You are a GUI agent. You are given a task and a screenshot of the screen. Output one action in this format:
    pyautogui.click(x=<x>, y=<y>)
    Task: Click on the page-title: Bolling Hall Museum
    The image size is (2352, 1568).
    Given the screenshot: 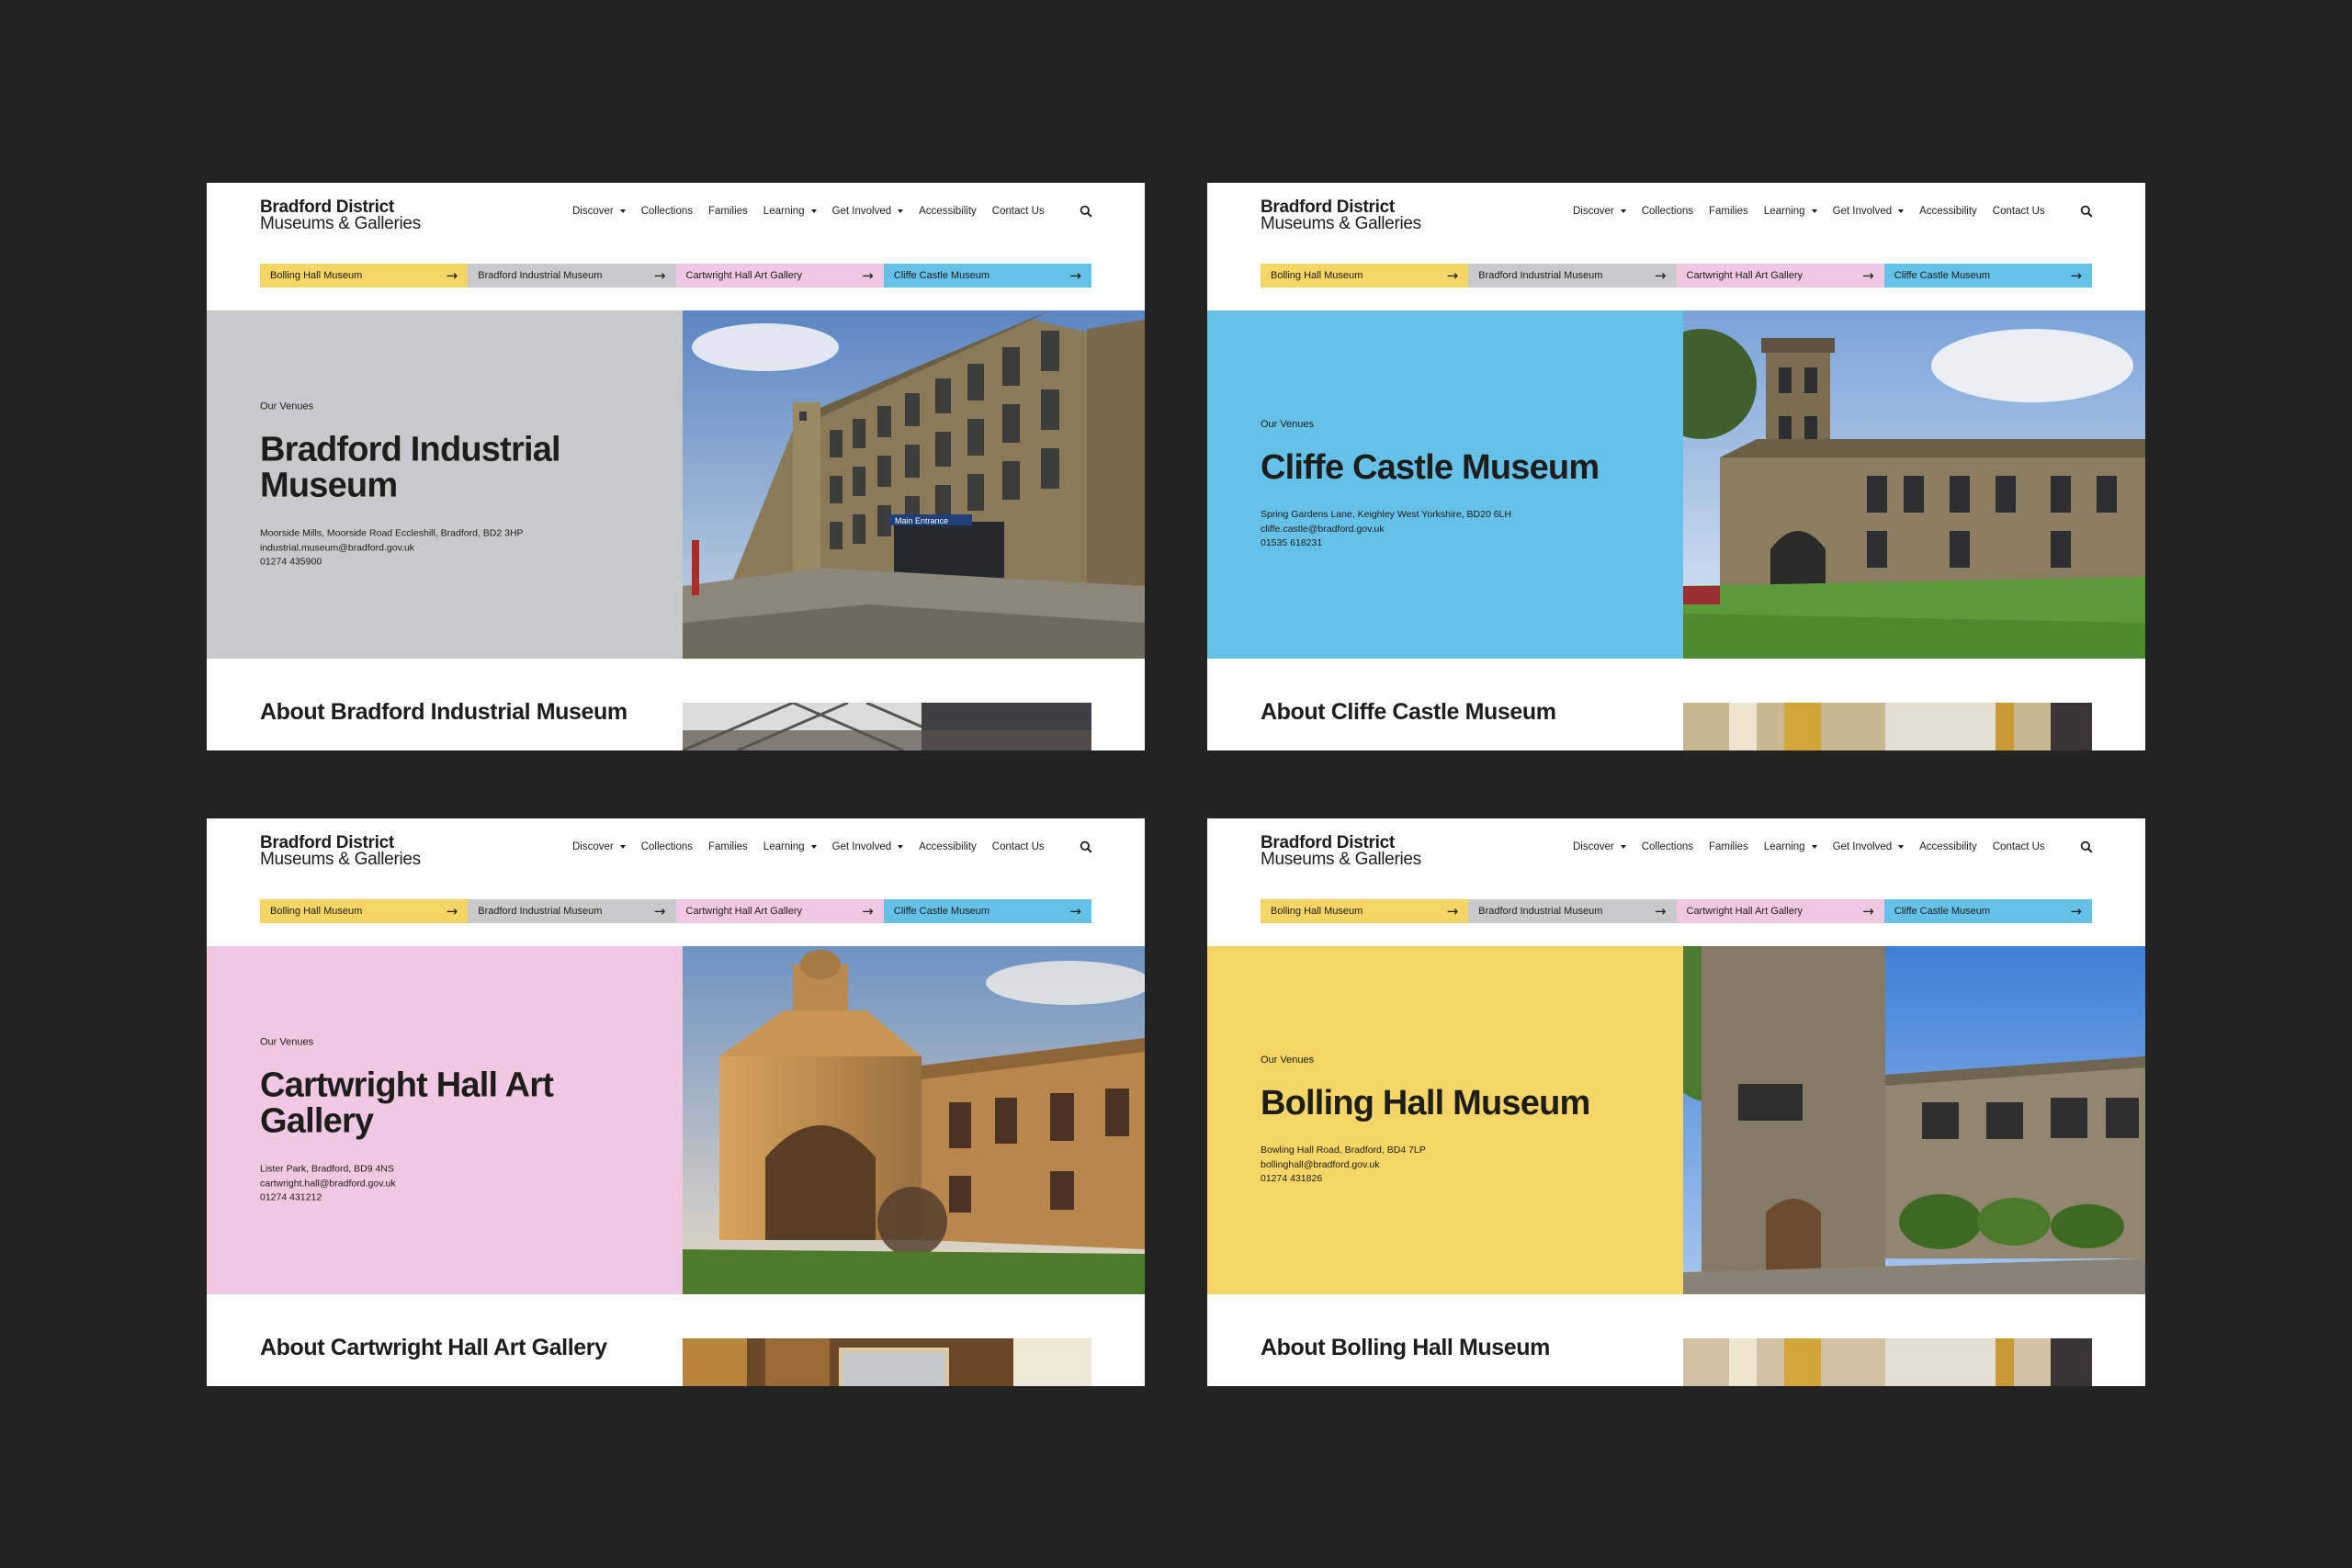 What is the action you would take?
    pyautogui.click(x=1425, y=1102)
    